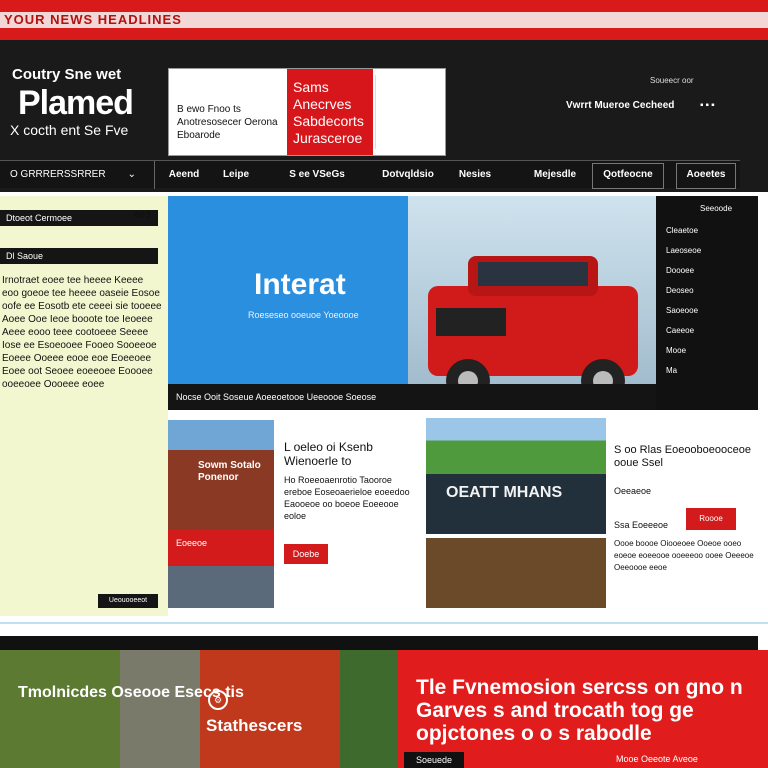 Image resolution: width=768 pixels, height=768 pixels. Describe the element at coordinates (218, 700) in the screenshot. I see `badge-icon: ⚙` at that location.